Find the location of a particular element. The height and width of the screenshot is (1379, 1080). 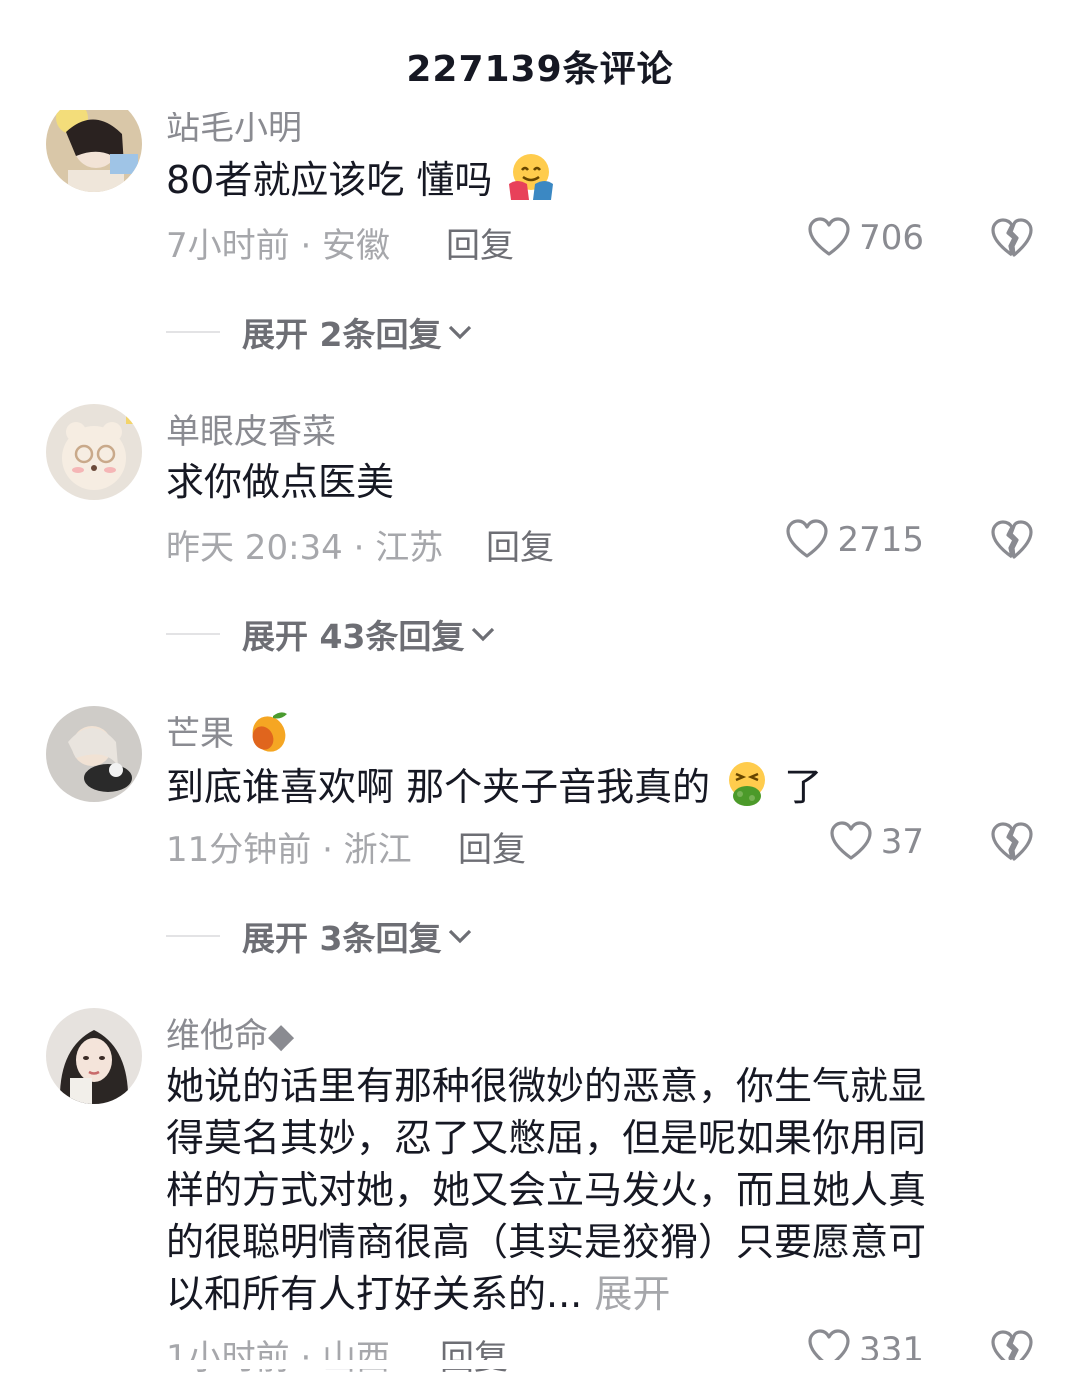

comment-text: 到底谁喜欢啊 那个夹子音我真的 了 is located at coordinates (494, 789).